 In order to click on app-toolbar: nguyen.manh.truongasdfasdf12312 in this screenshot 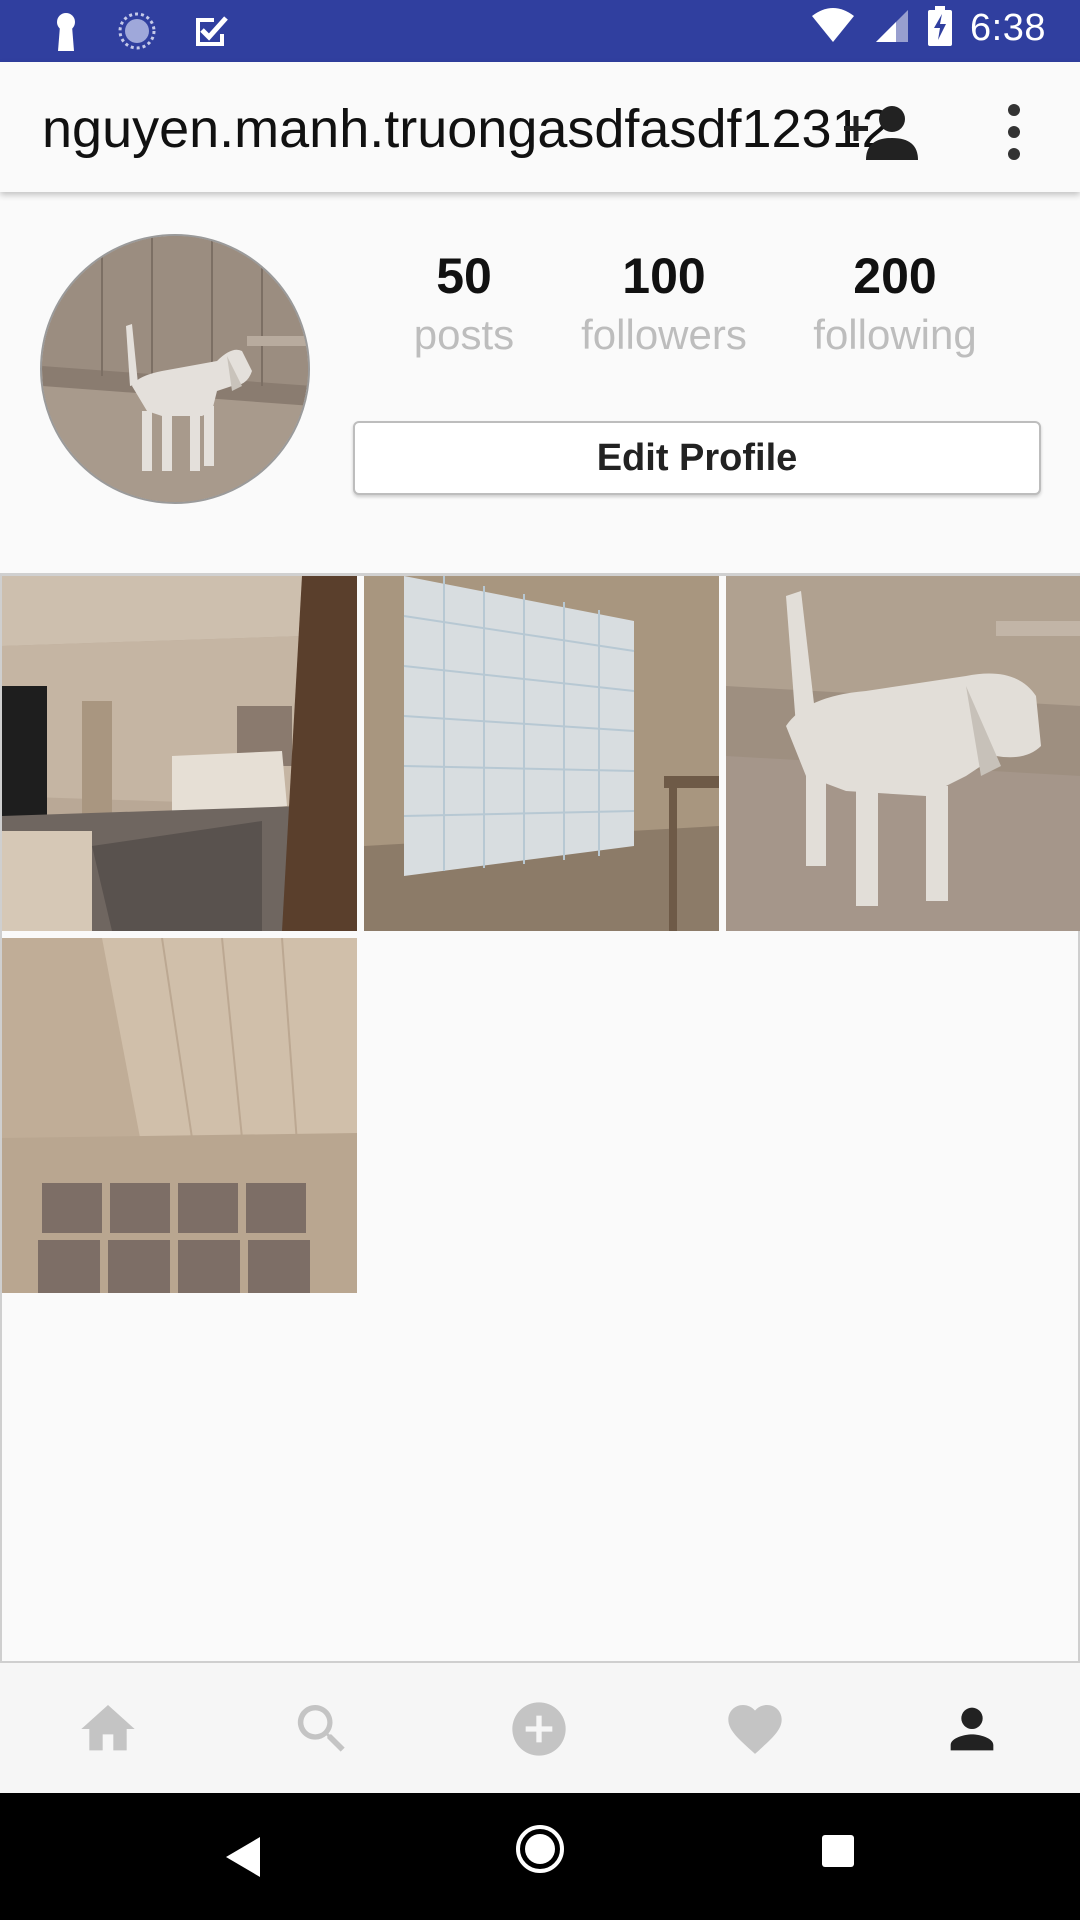, I will do `click(540, 127)`.